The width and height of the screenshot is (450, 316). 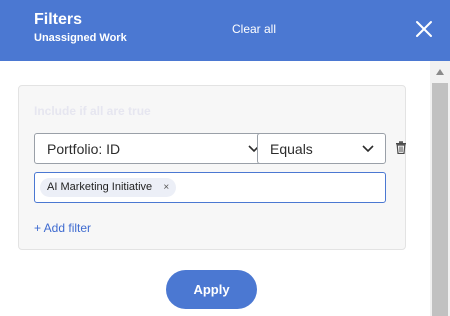 What do you see at coordinates (62, 228) in the screenshot?
I see `add-filter-button: + Add filter` at bounding box center [62, 228].